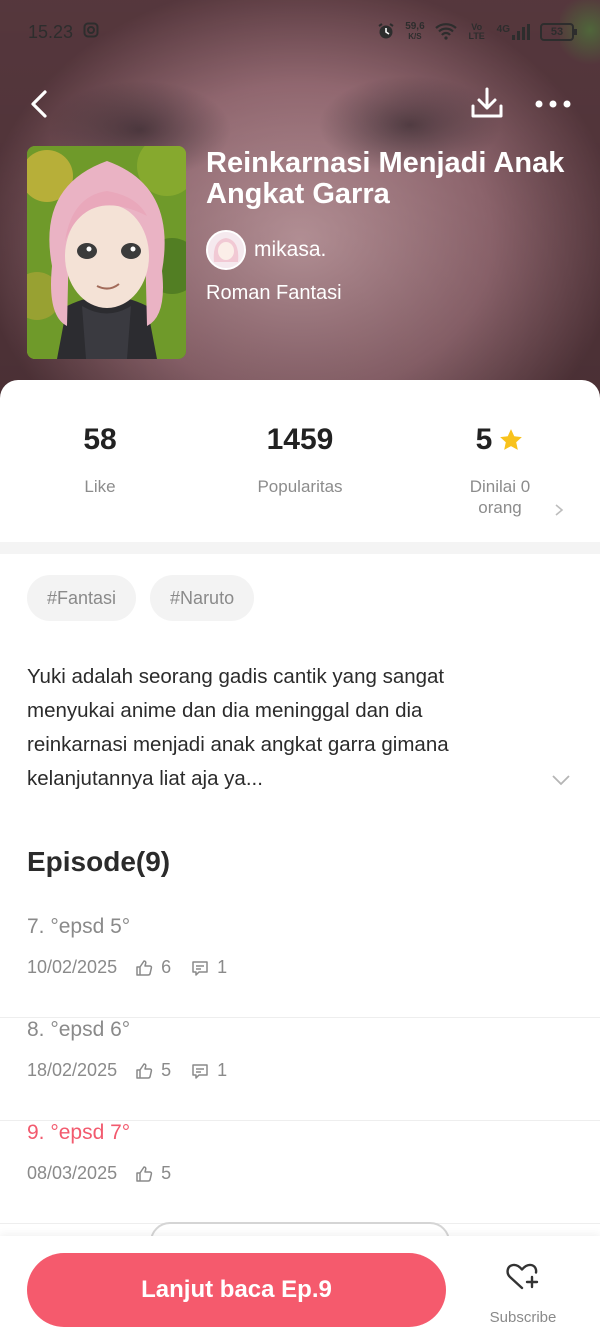  I want to click on episode-item: 7. °epsd 5° 10/02/2025 6 1, so click(300, 966).